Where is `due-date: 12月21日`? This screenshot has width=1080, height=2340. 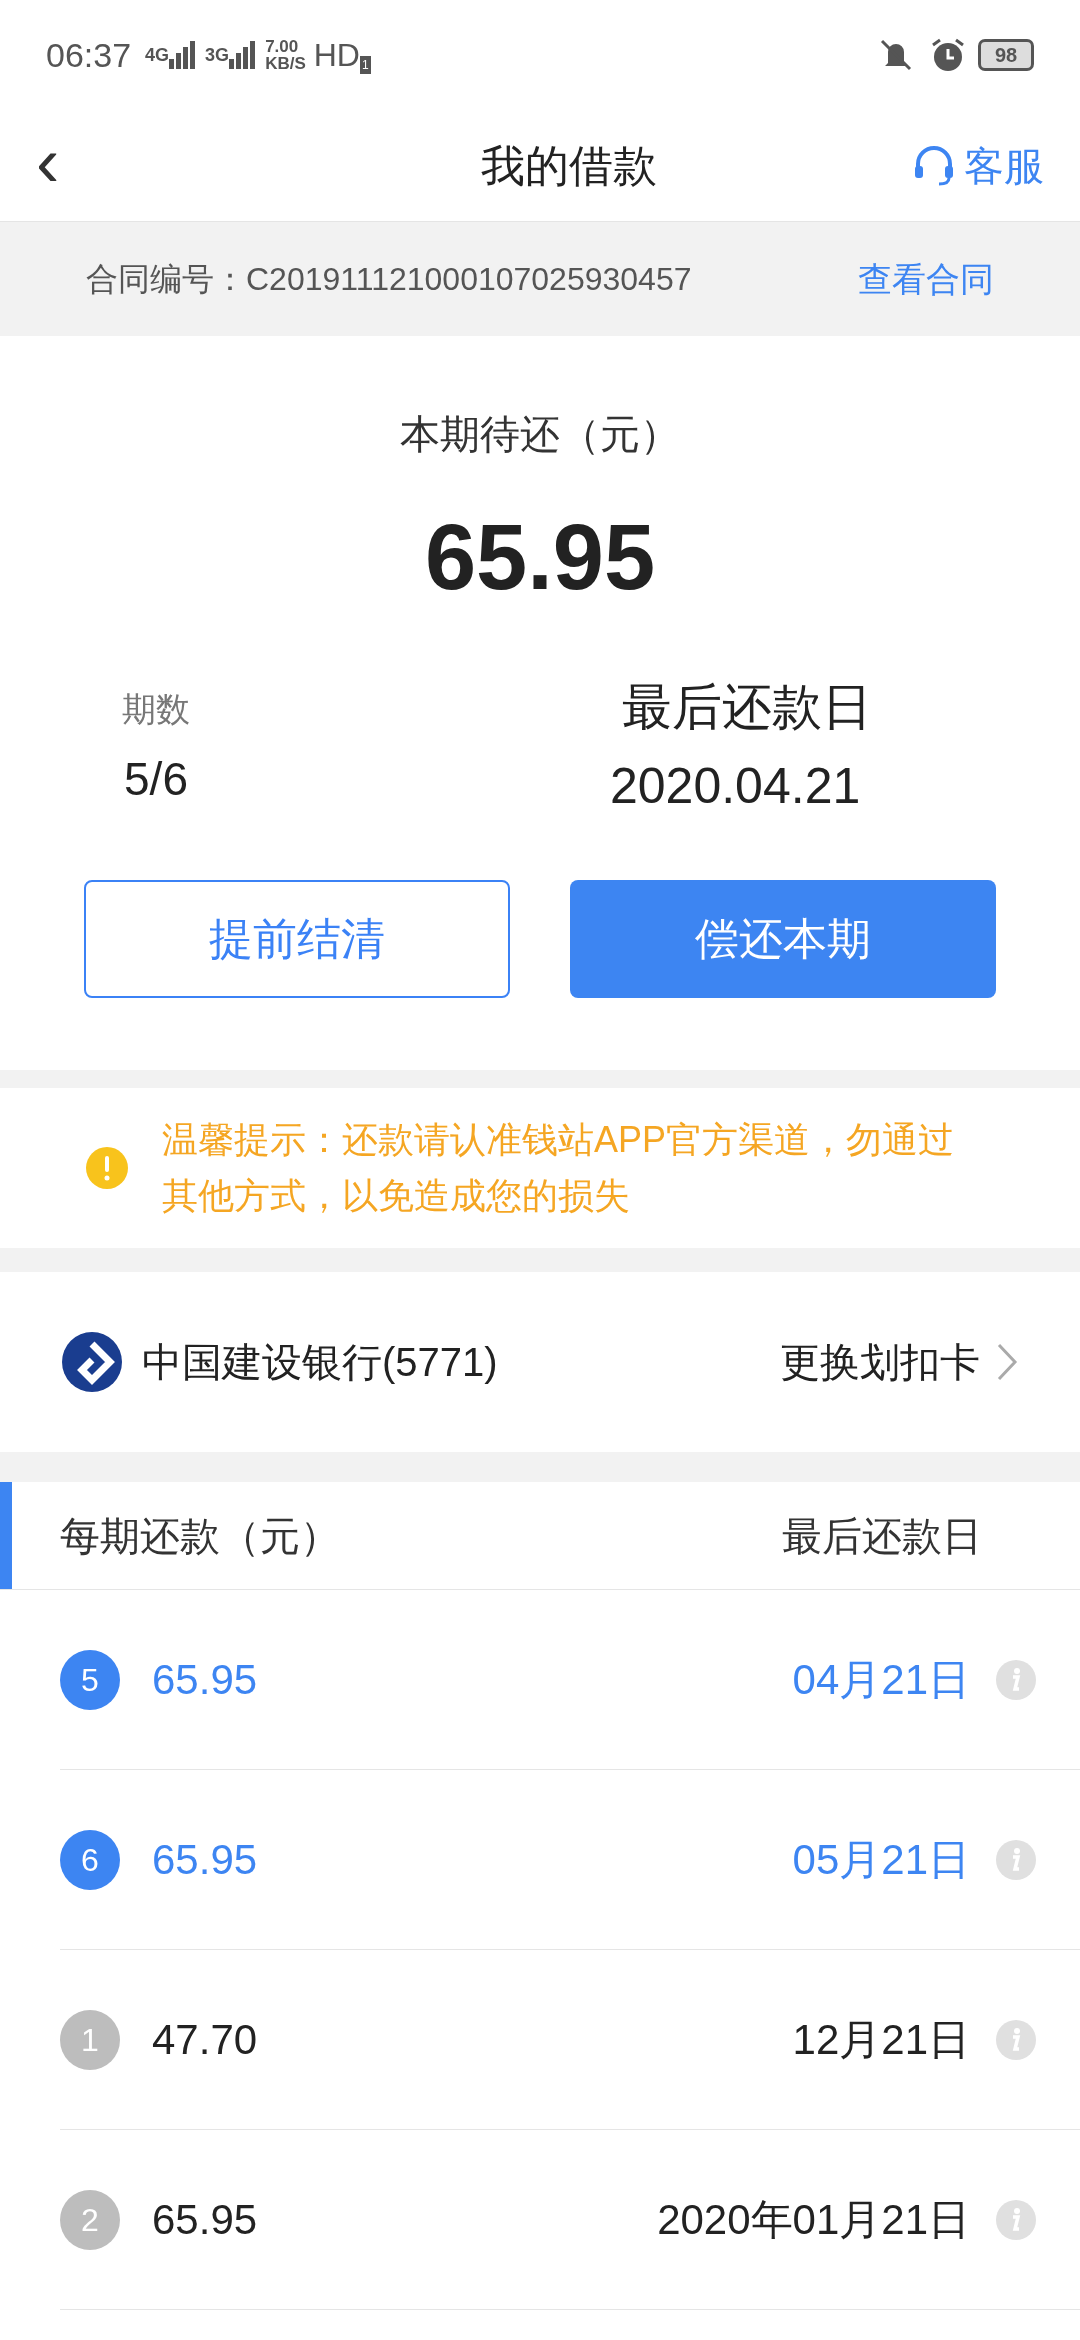 due-date: 12月21日 is located at coordinates (881, 2040).